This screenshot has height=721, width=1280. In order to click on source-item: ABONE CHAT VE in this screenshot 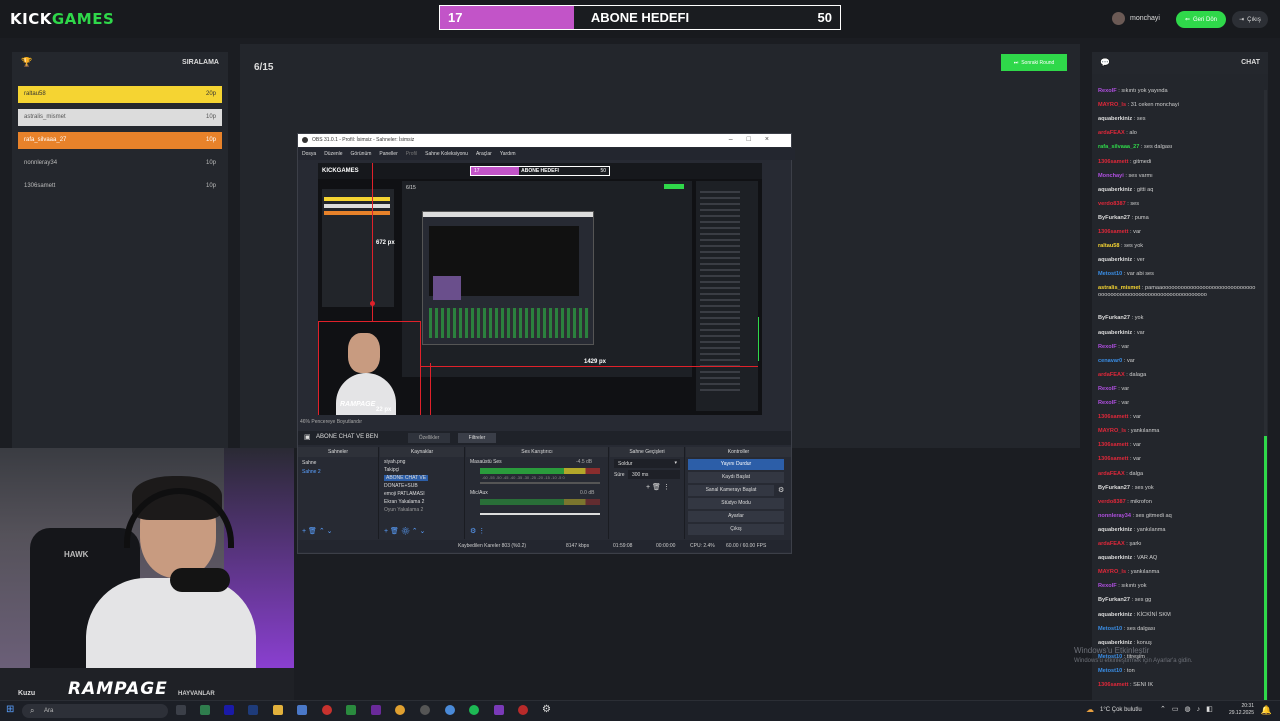, I will do `click(406, 478)`.